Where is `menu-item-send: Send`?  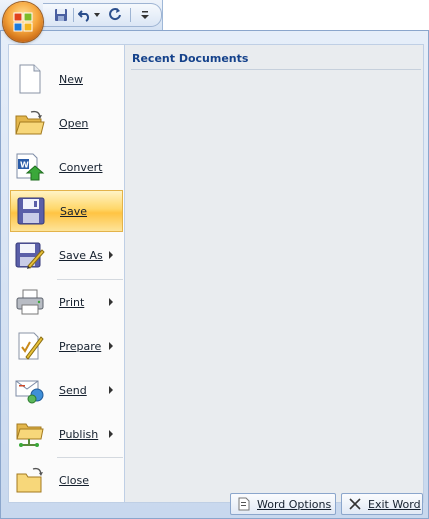 menu-item-send: Send is located at coordinates (66, 390).